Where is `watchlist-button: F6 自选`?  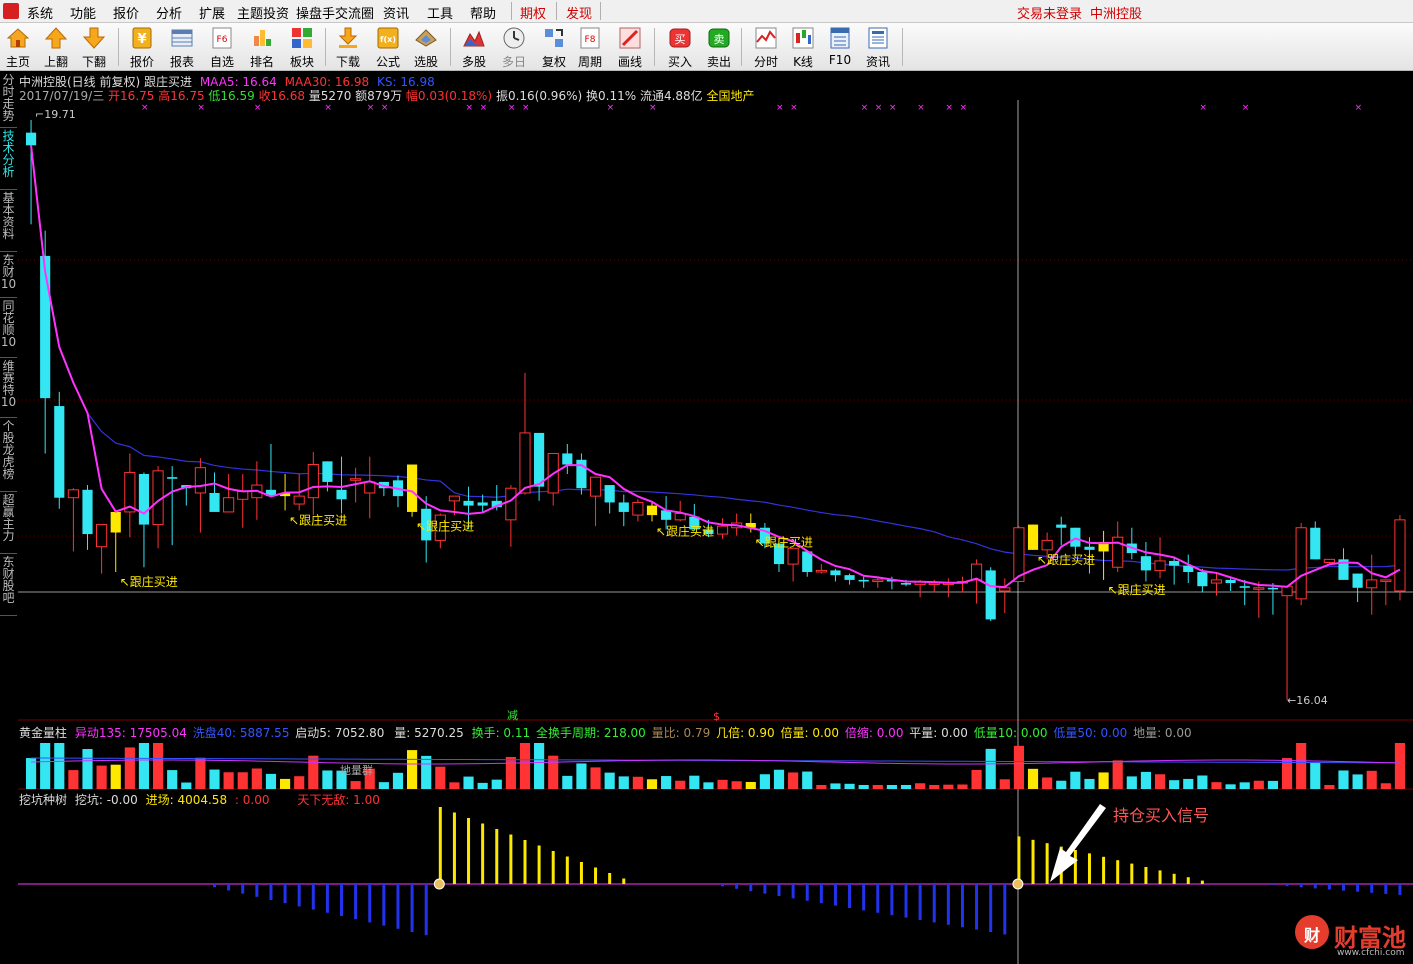
watchlist-button: F6 自选 is located at coordinates (222, 47).